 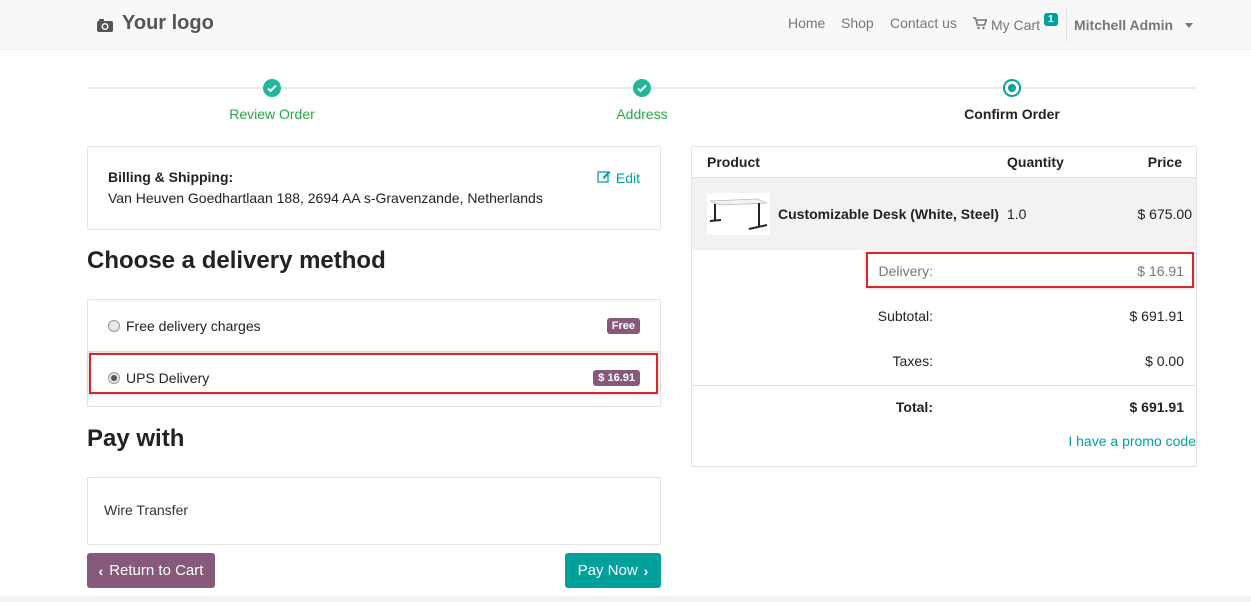 What do you see at coordinates (944, 363) in the screenshot?
I see `taxes-row: Taxes: $ 0.00` at bounding box center [944, 363].